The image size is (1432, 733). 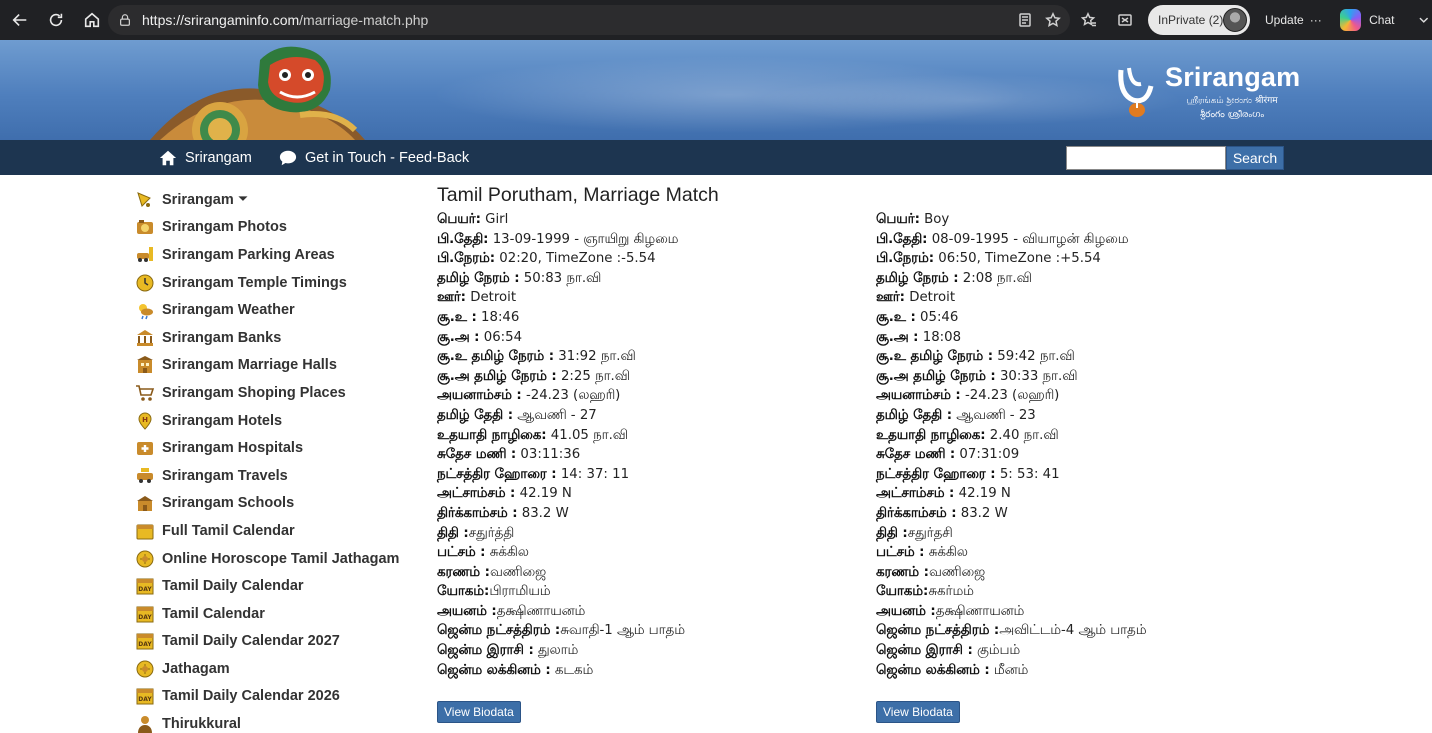 What do you see at coordinates (492, 435) in the screenshot?
I see `detail-label: உதயாதி நாழிகை:` at bounding box center [492, 435].